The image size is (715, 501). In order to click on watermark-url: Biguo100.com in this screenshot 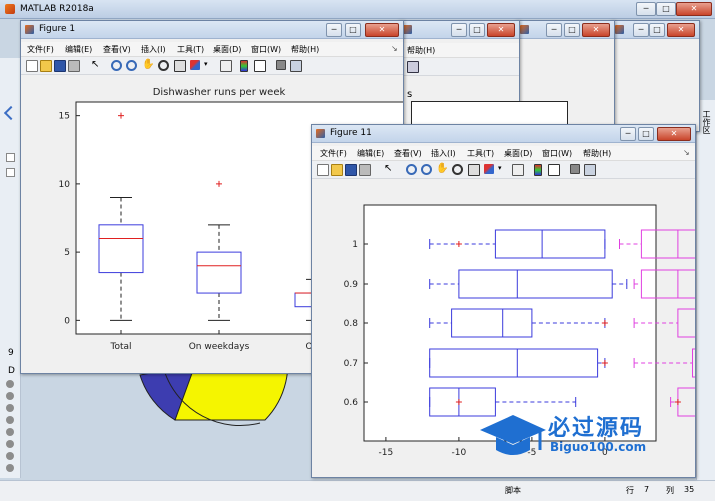, I will do `click(598, 447)`.